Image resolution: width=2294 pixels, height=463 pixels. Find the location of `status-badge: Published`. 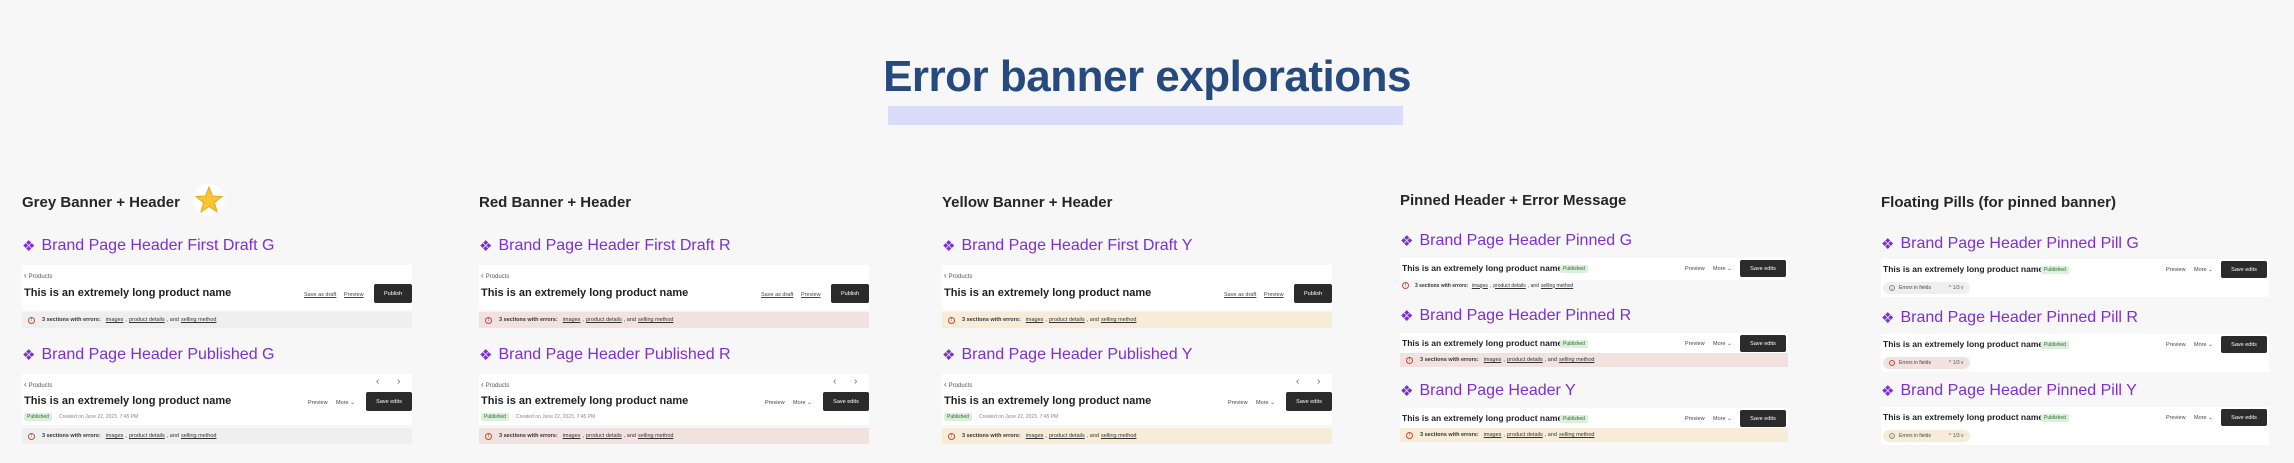

status-badge: Published is located at coordinates (38, 417).